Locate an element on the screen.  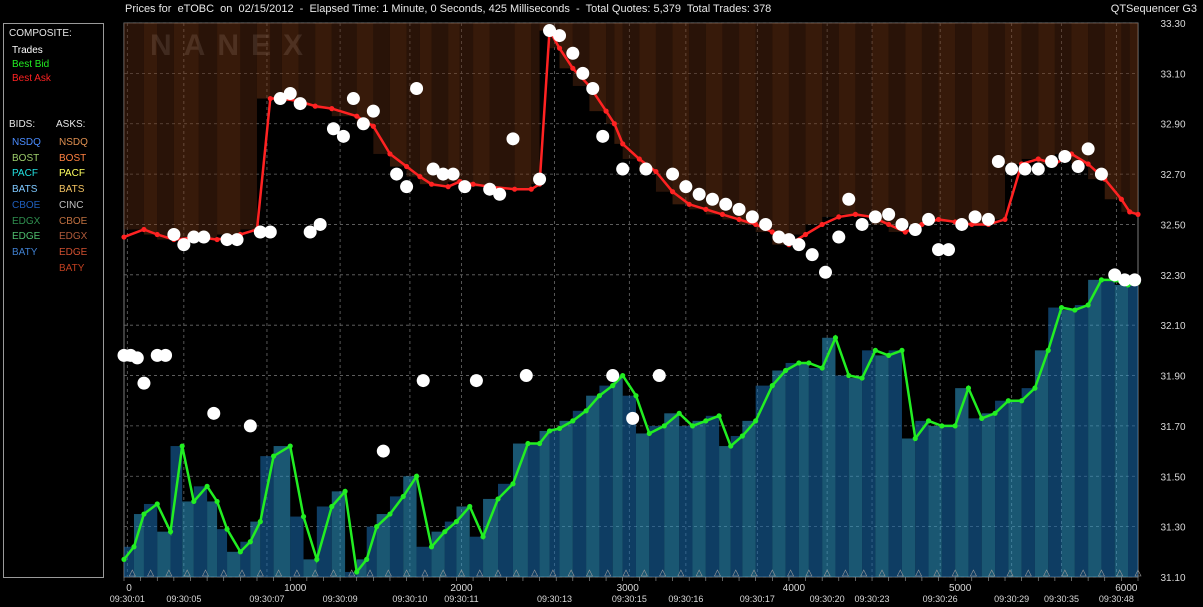
x-tick-label: 5000 is located at coordinates (960, 588).